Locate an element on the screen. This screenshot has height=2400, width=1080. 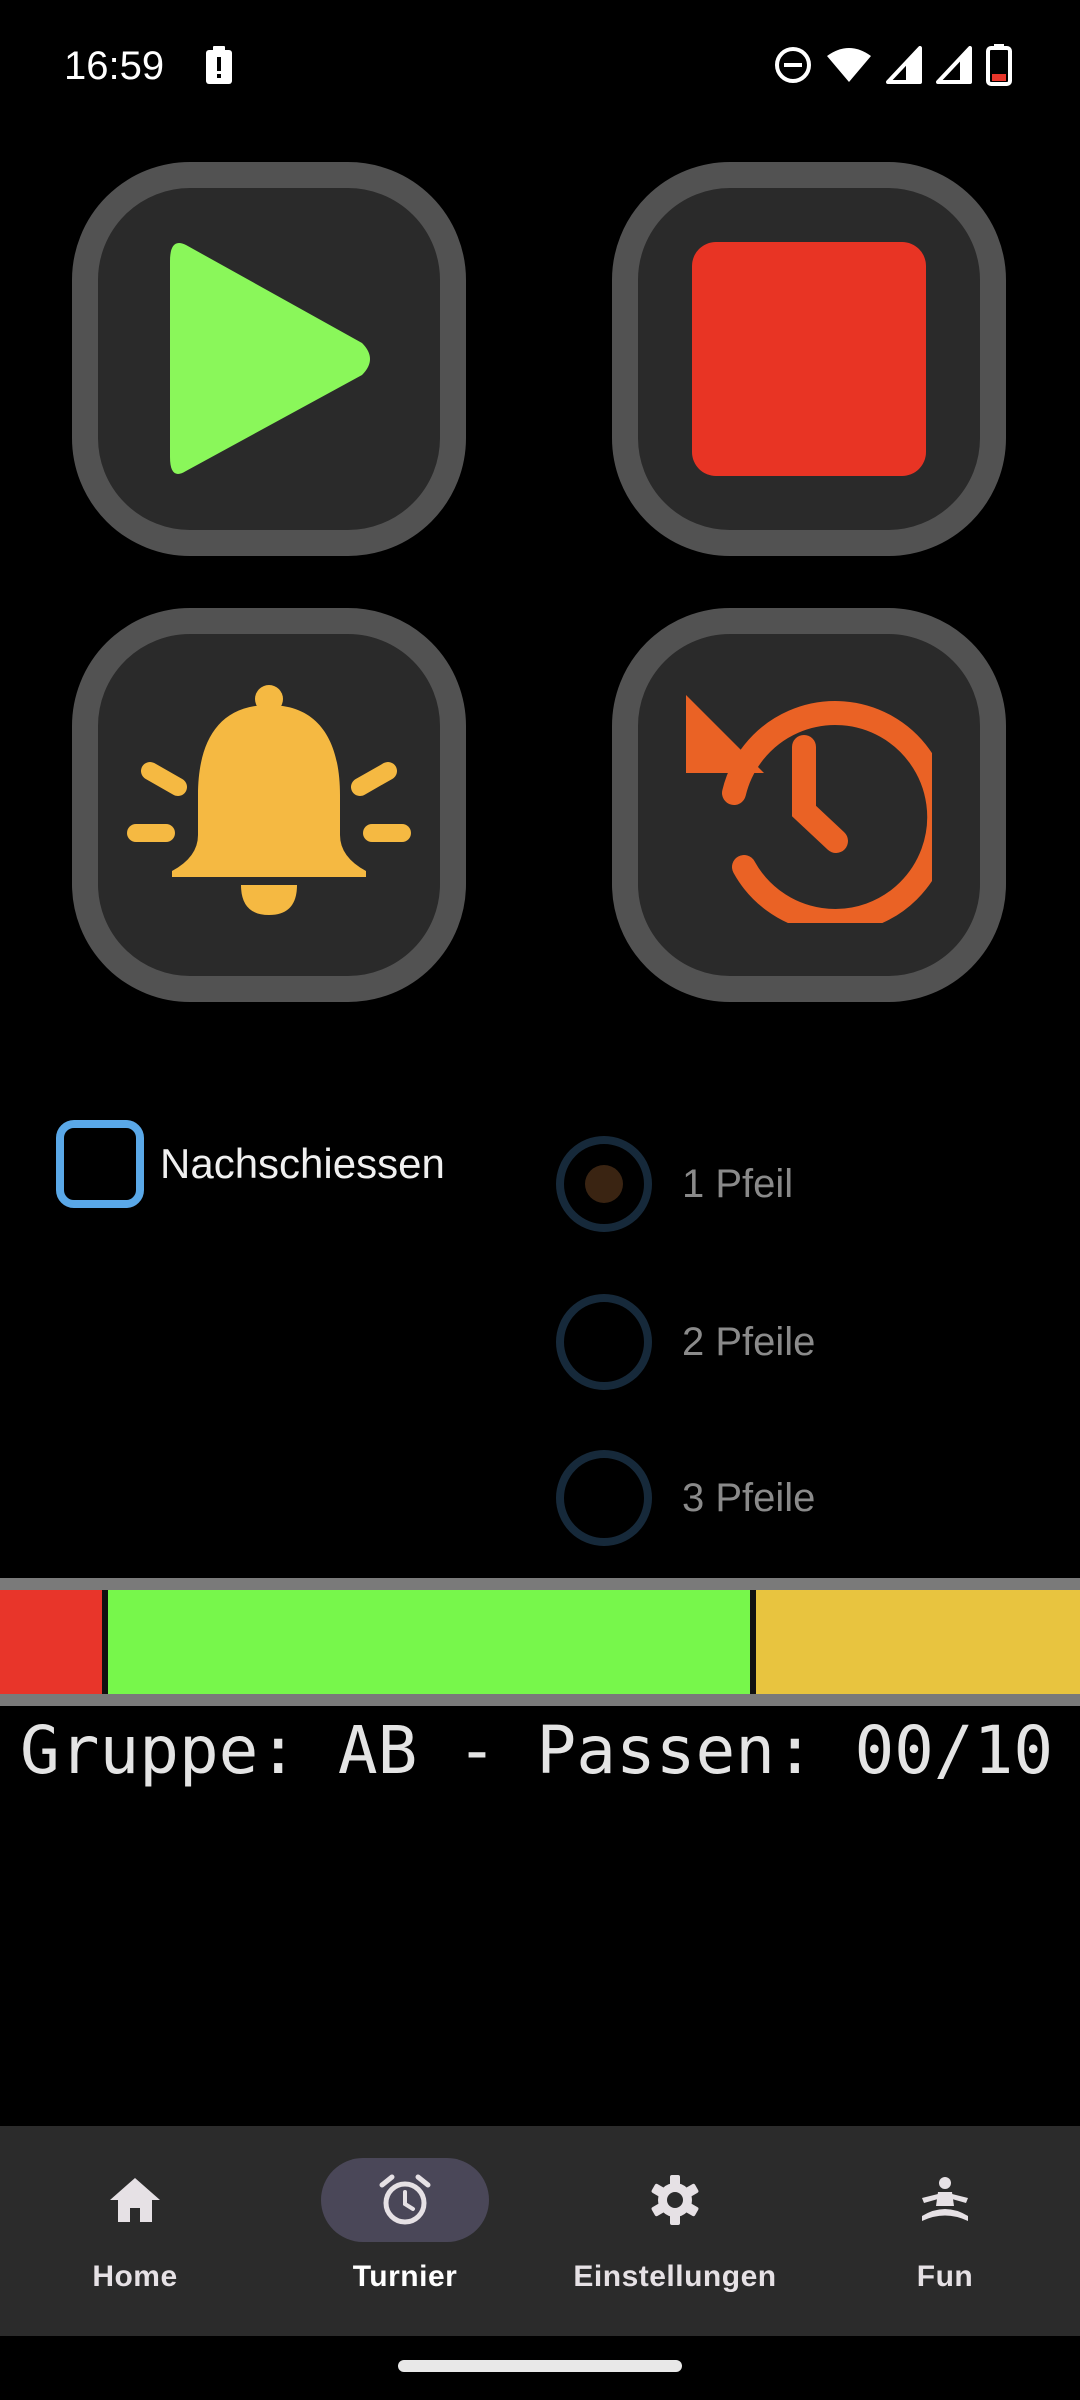
radio-button-selected is located at coordinates (604, 1184).